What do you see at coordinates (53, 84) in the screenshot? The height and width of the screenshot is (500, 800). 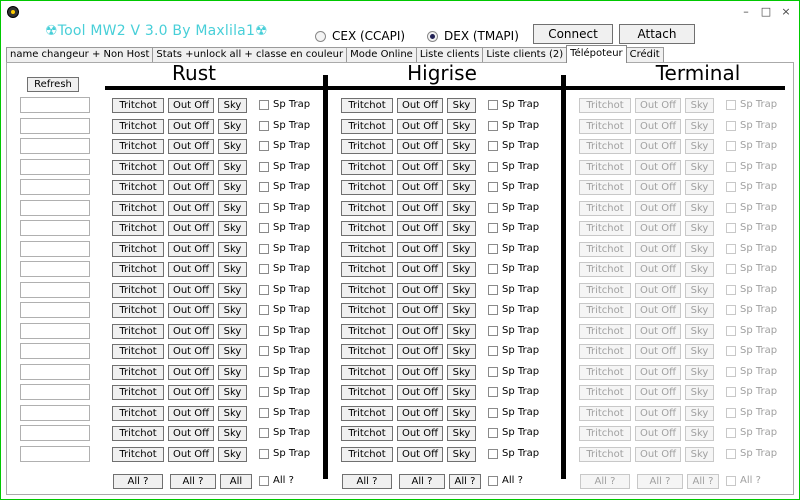 I see `refresh-button: Refresh` at bounding box center [53, 84].